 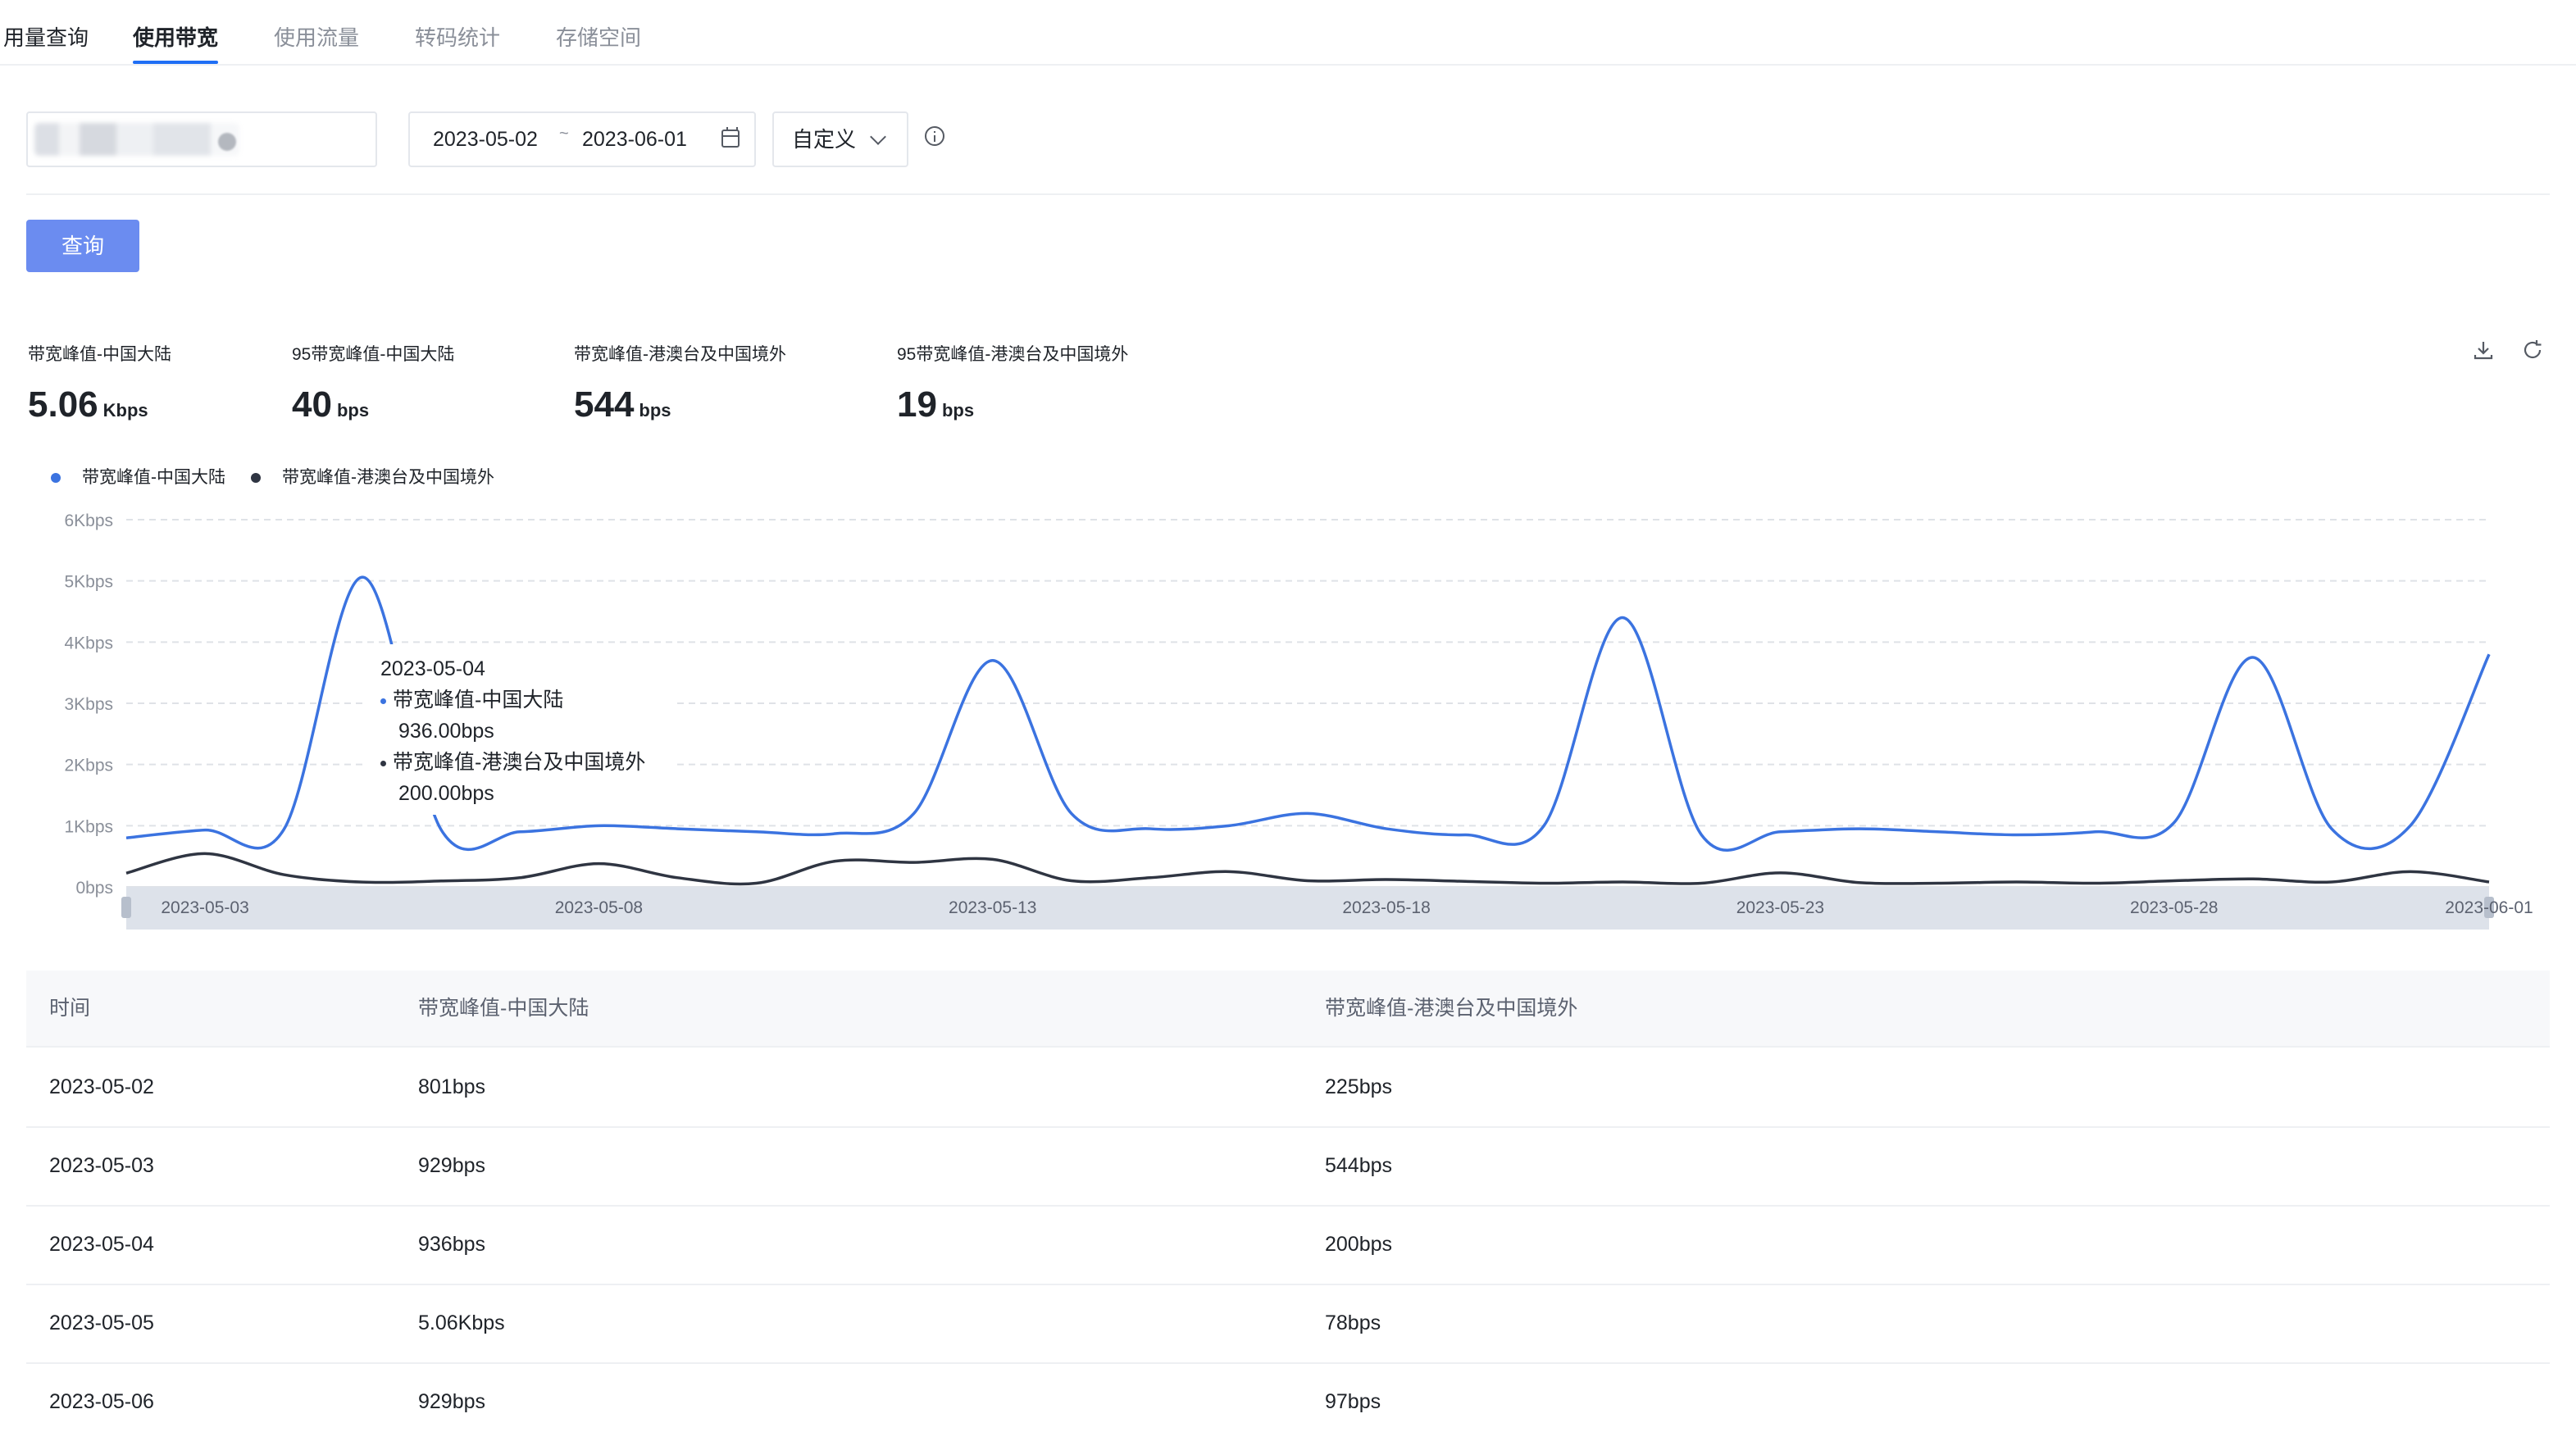 I want to click on stat-unit: Kbps, so click(x=125, y=410).